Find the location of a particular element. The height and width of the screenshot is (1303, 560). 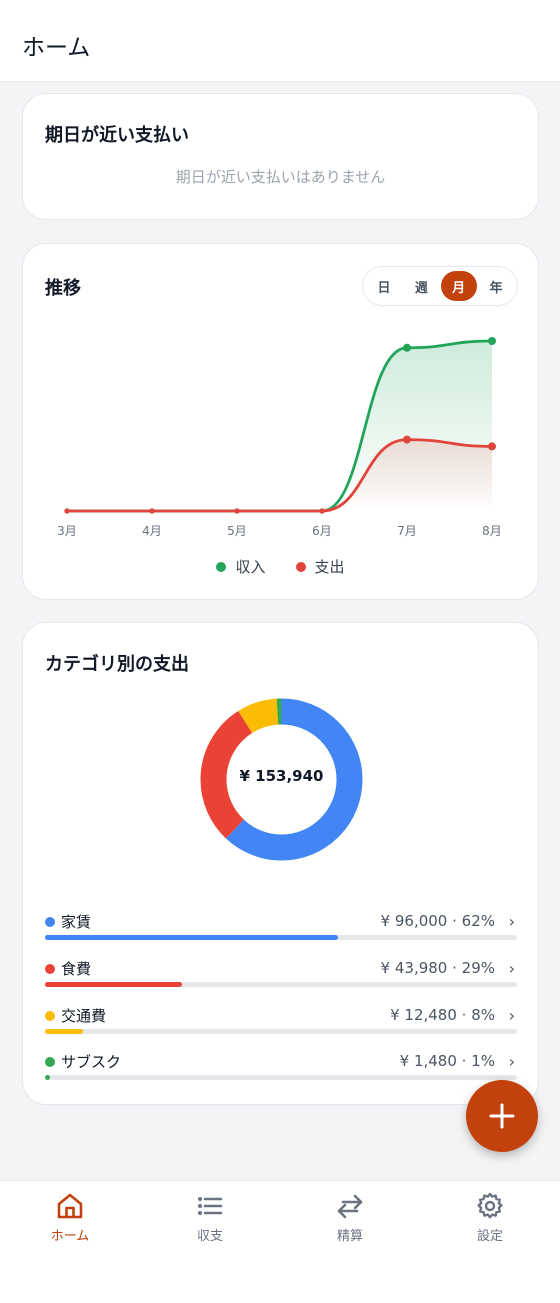

app-bar: ホーム is located at coordinates (280, 41).